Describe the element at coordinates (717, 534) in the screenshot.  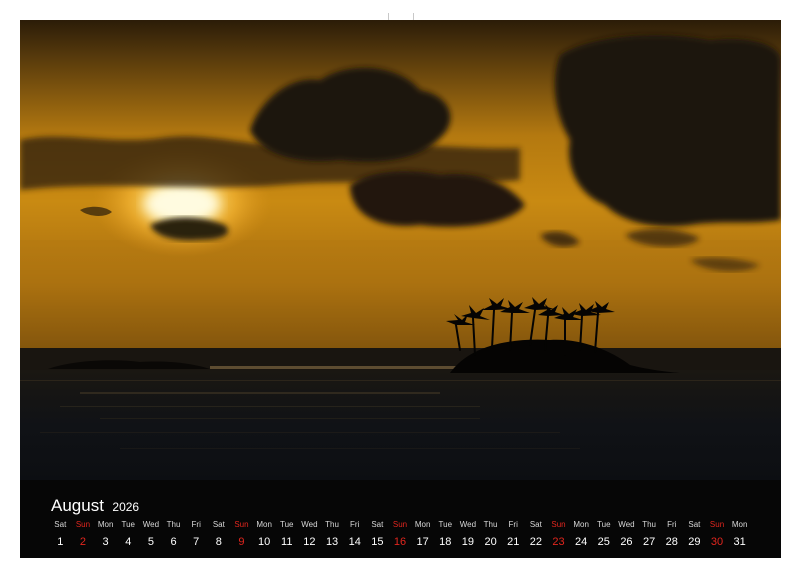
I see `day-cell: Sun 30` at that location.